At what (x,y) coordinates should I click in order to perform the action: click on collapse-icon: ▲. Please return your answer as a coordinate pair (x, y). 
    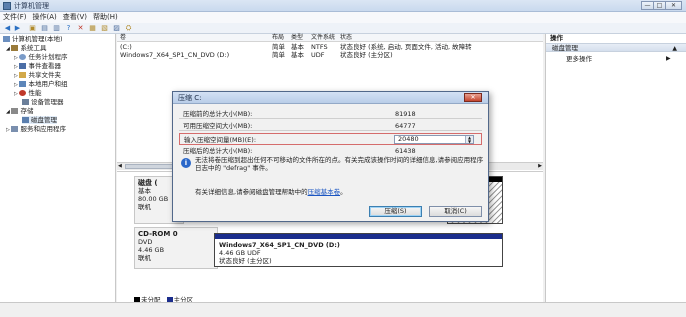
    Looking at the image, I should click on (674, 48).